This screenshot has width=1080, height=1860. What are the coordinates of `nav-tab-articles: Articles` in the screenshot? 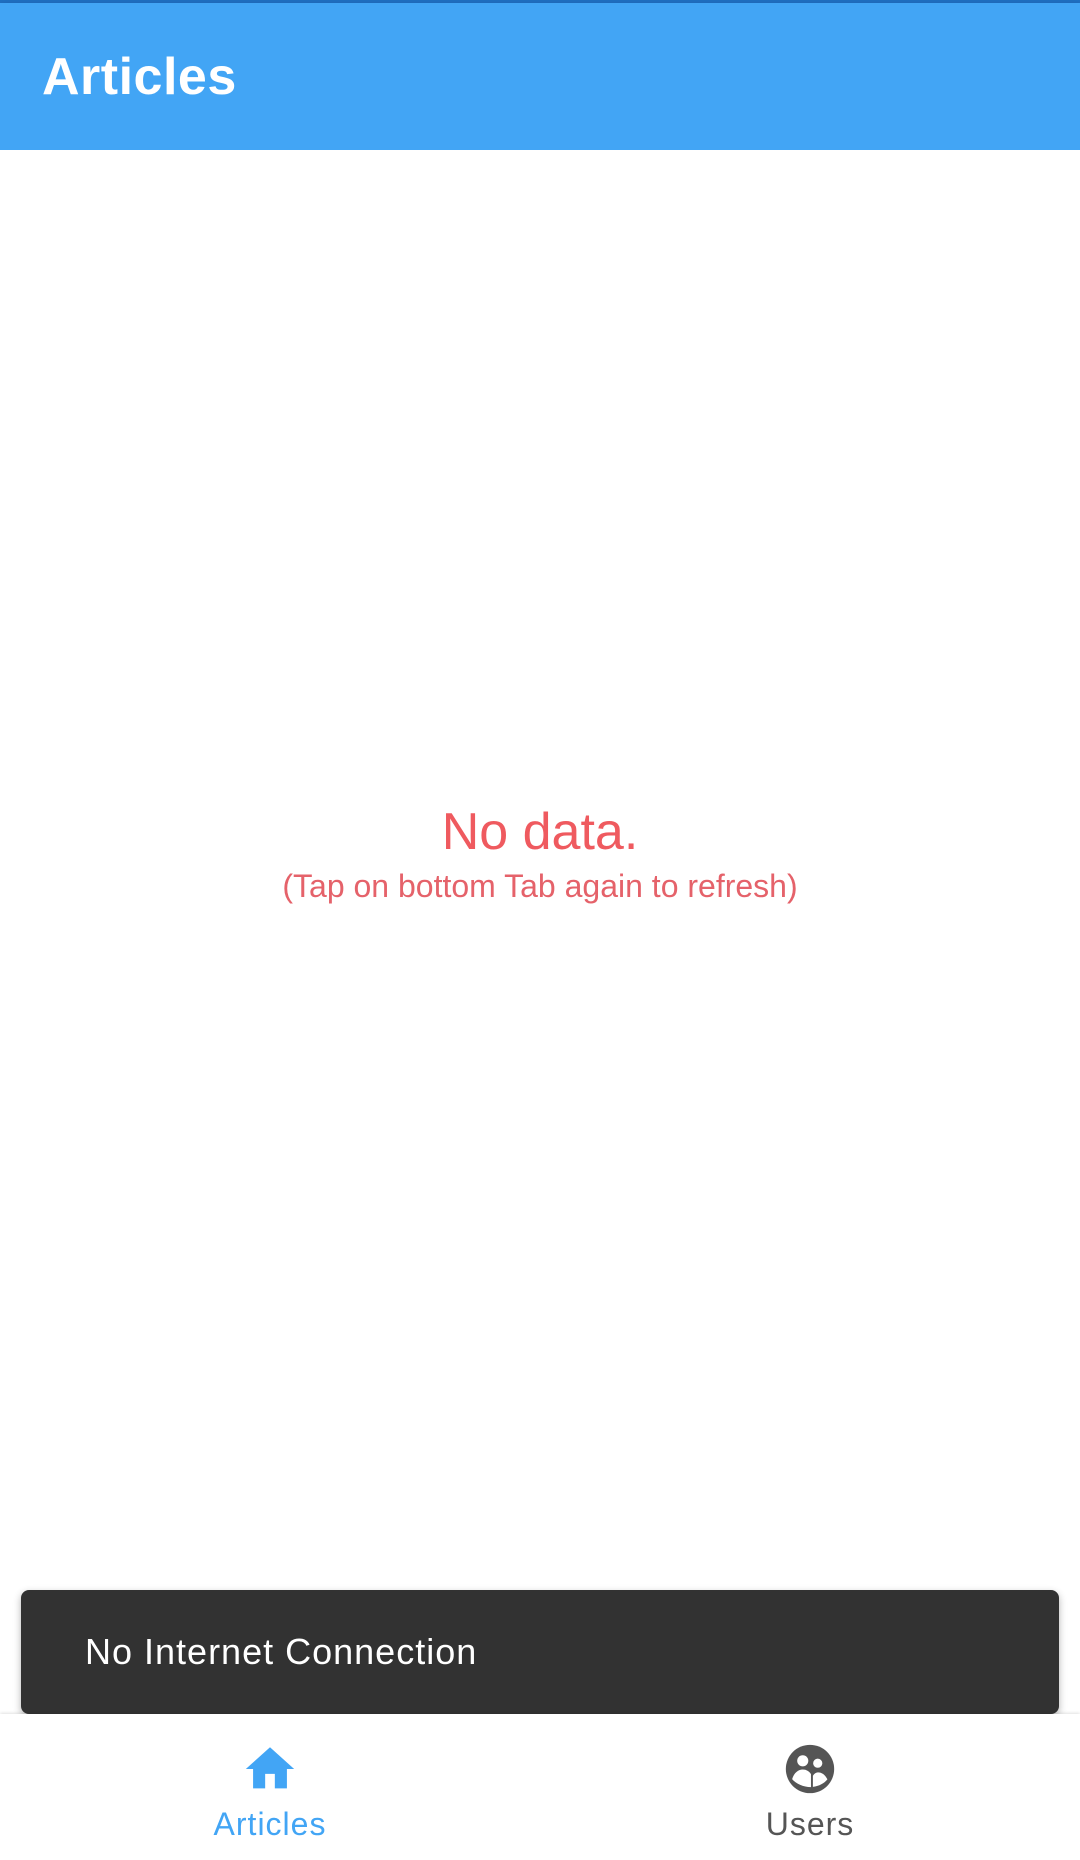 It's located at (270, 1787).